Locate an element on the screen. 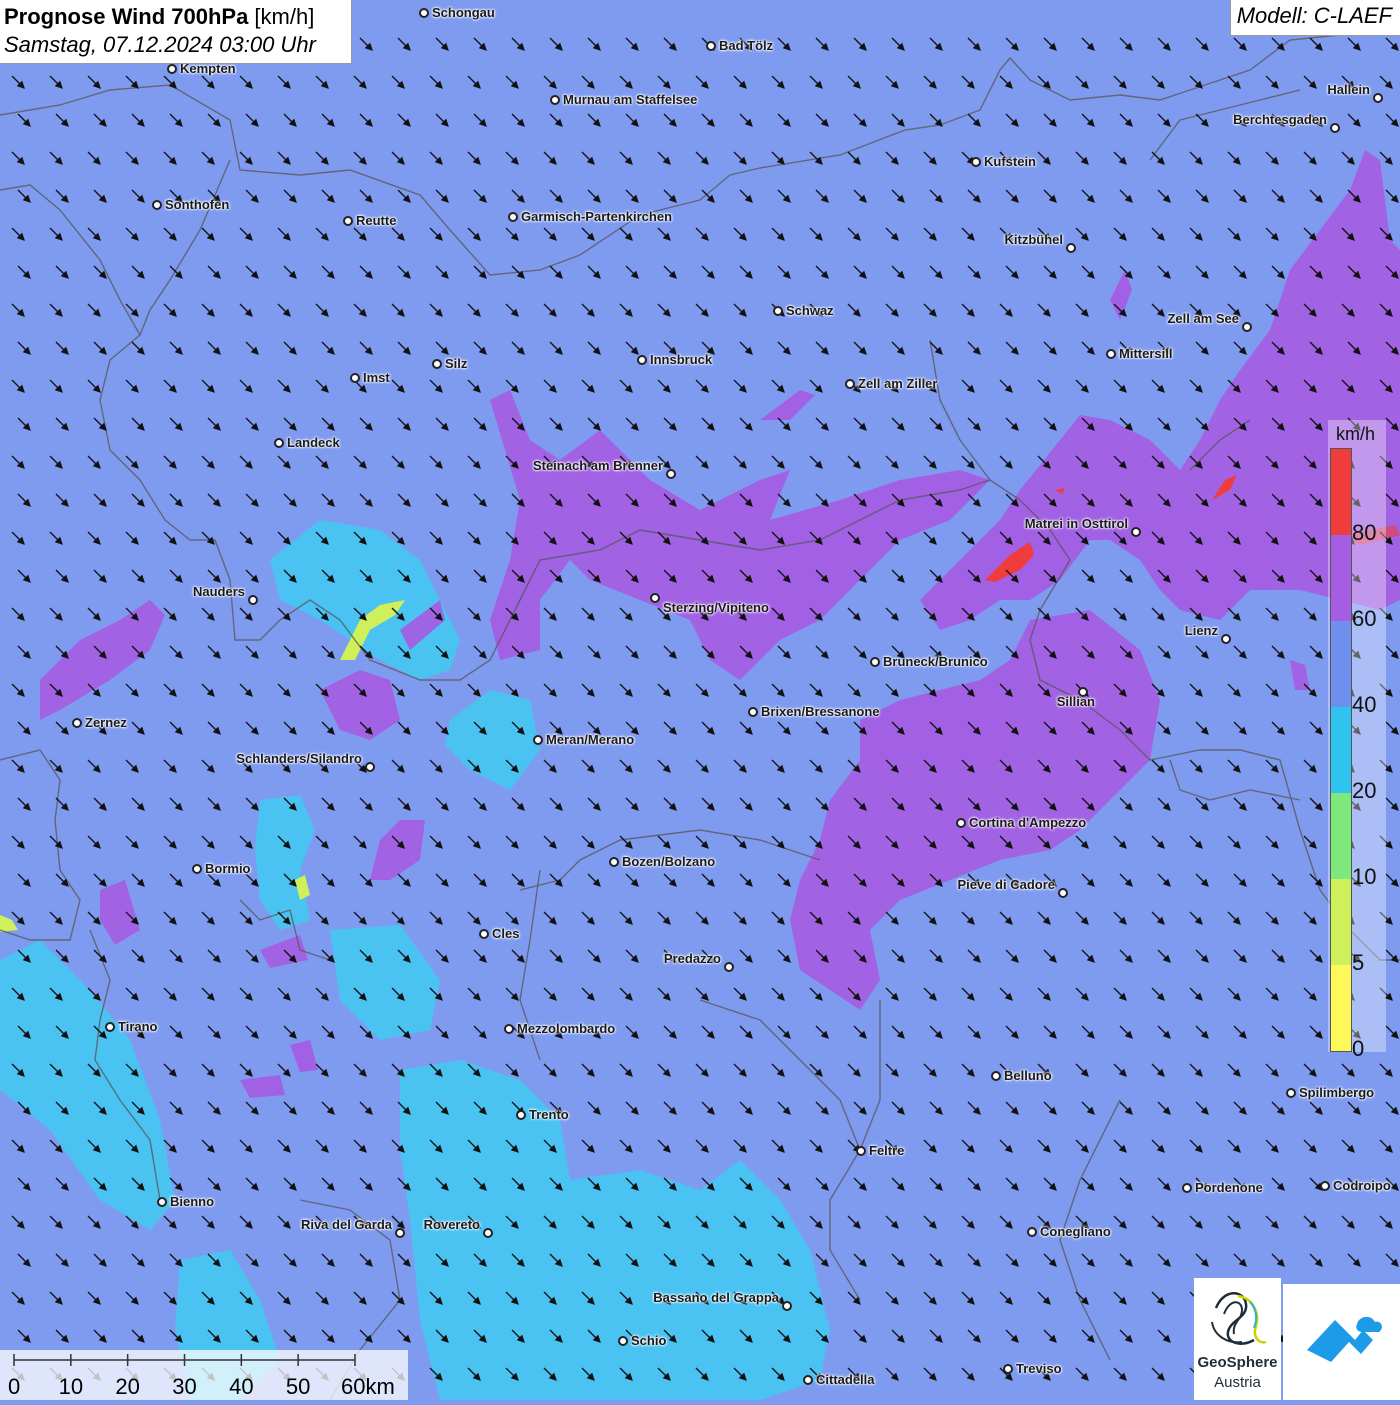 Image resolution: width=1400 pixels, height=1405 pixels. brand-logo is located at coordinates (1341, 1342).